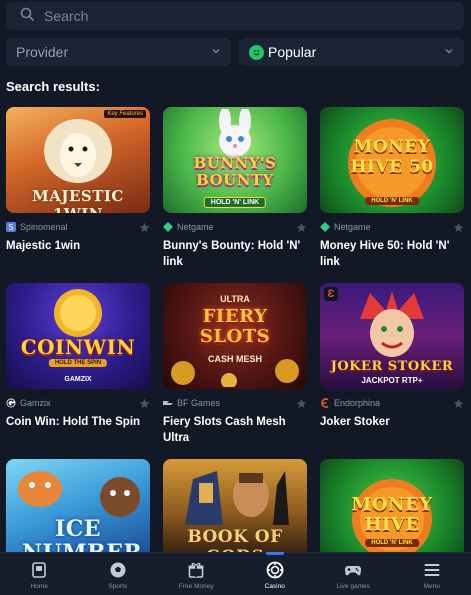 The image size is (471, 595). Describe the element at coordinates (53, 86) in the screenshot. I see `results-title: Search results:` at that location.